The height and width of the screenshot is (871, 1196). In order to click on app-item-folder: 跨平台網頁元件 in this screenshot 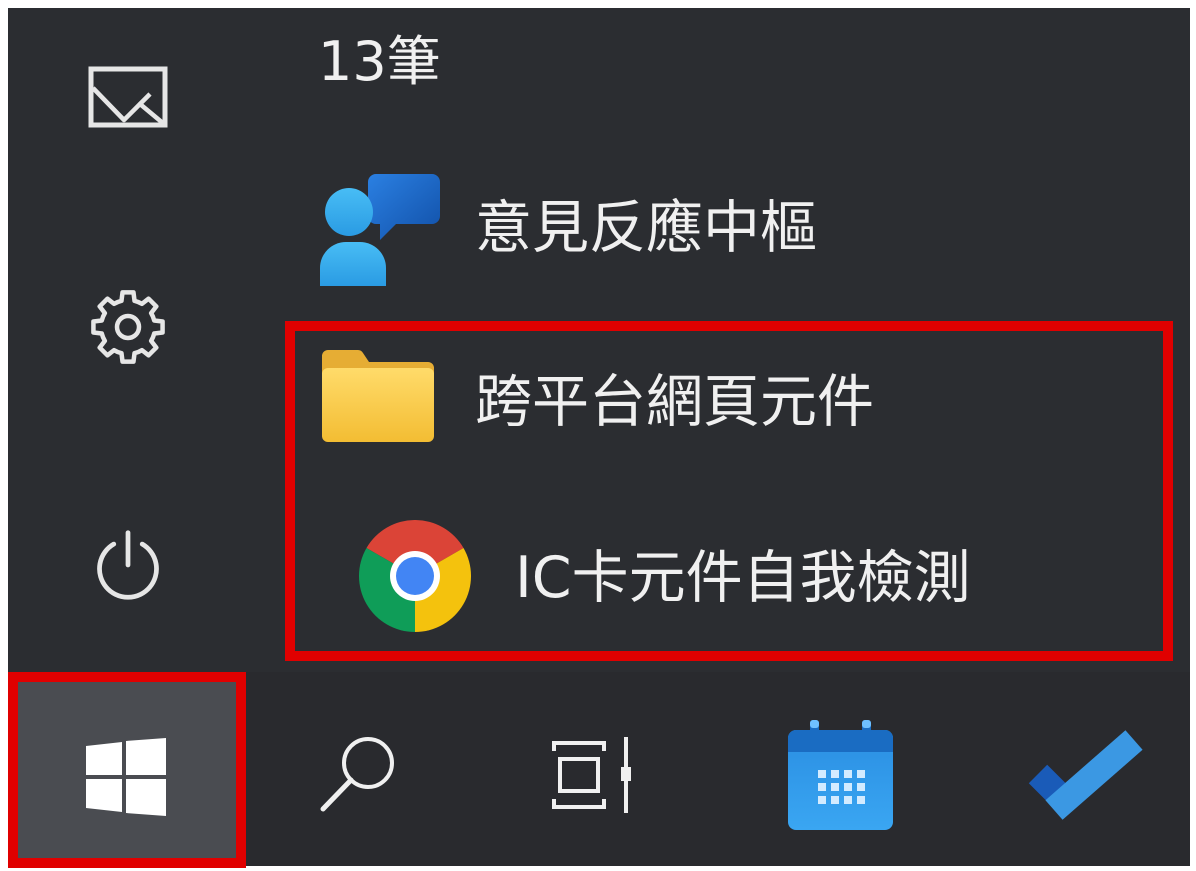, I will do `click(732, 400)`.